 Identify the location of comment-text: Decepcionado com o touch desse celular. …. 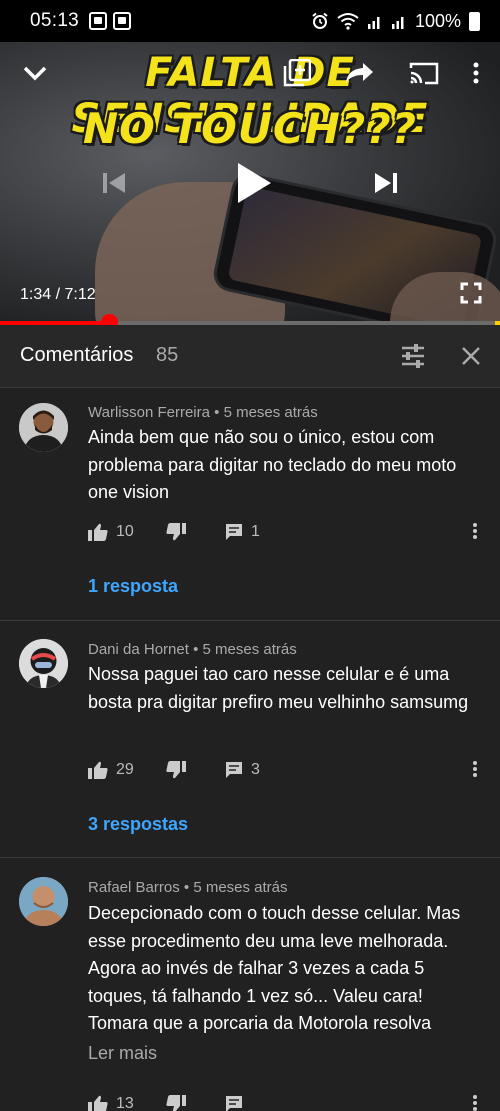
(274, 968).